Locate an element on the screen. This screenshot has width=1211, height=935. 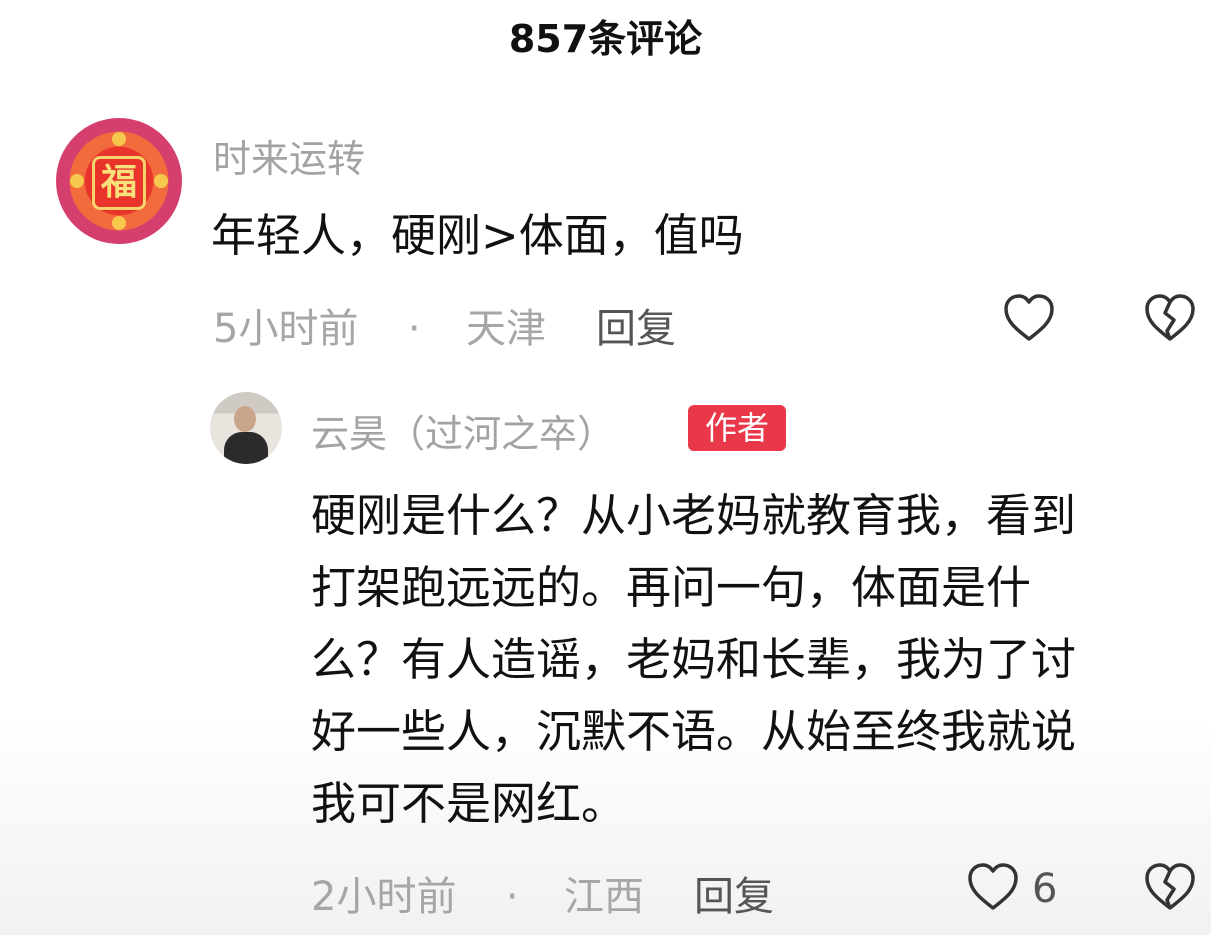
comment-location: 天津 is located at coordinates (506, 329).